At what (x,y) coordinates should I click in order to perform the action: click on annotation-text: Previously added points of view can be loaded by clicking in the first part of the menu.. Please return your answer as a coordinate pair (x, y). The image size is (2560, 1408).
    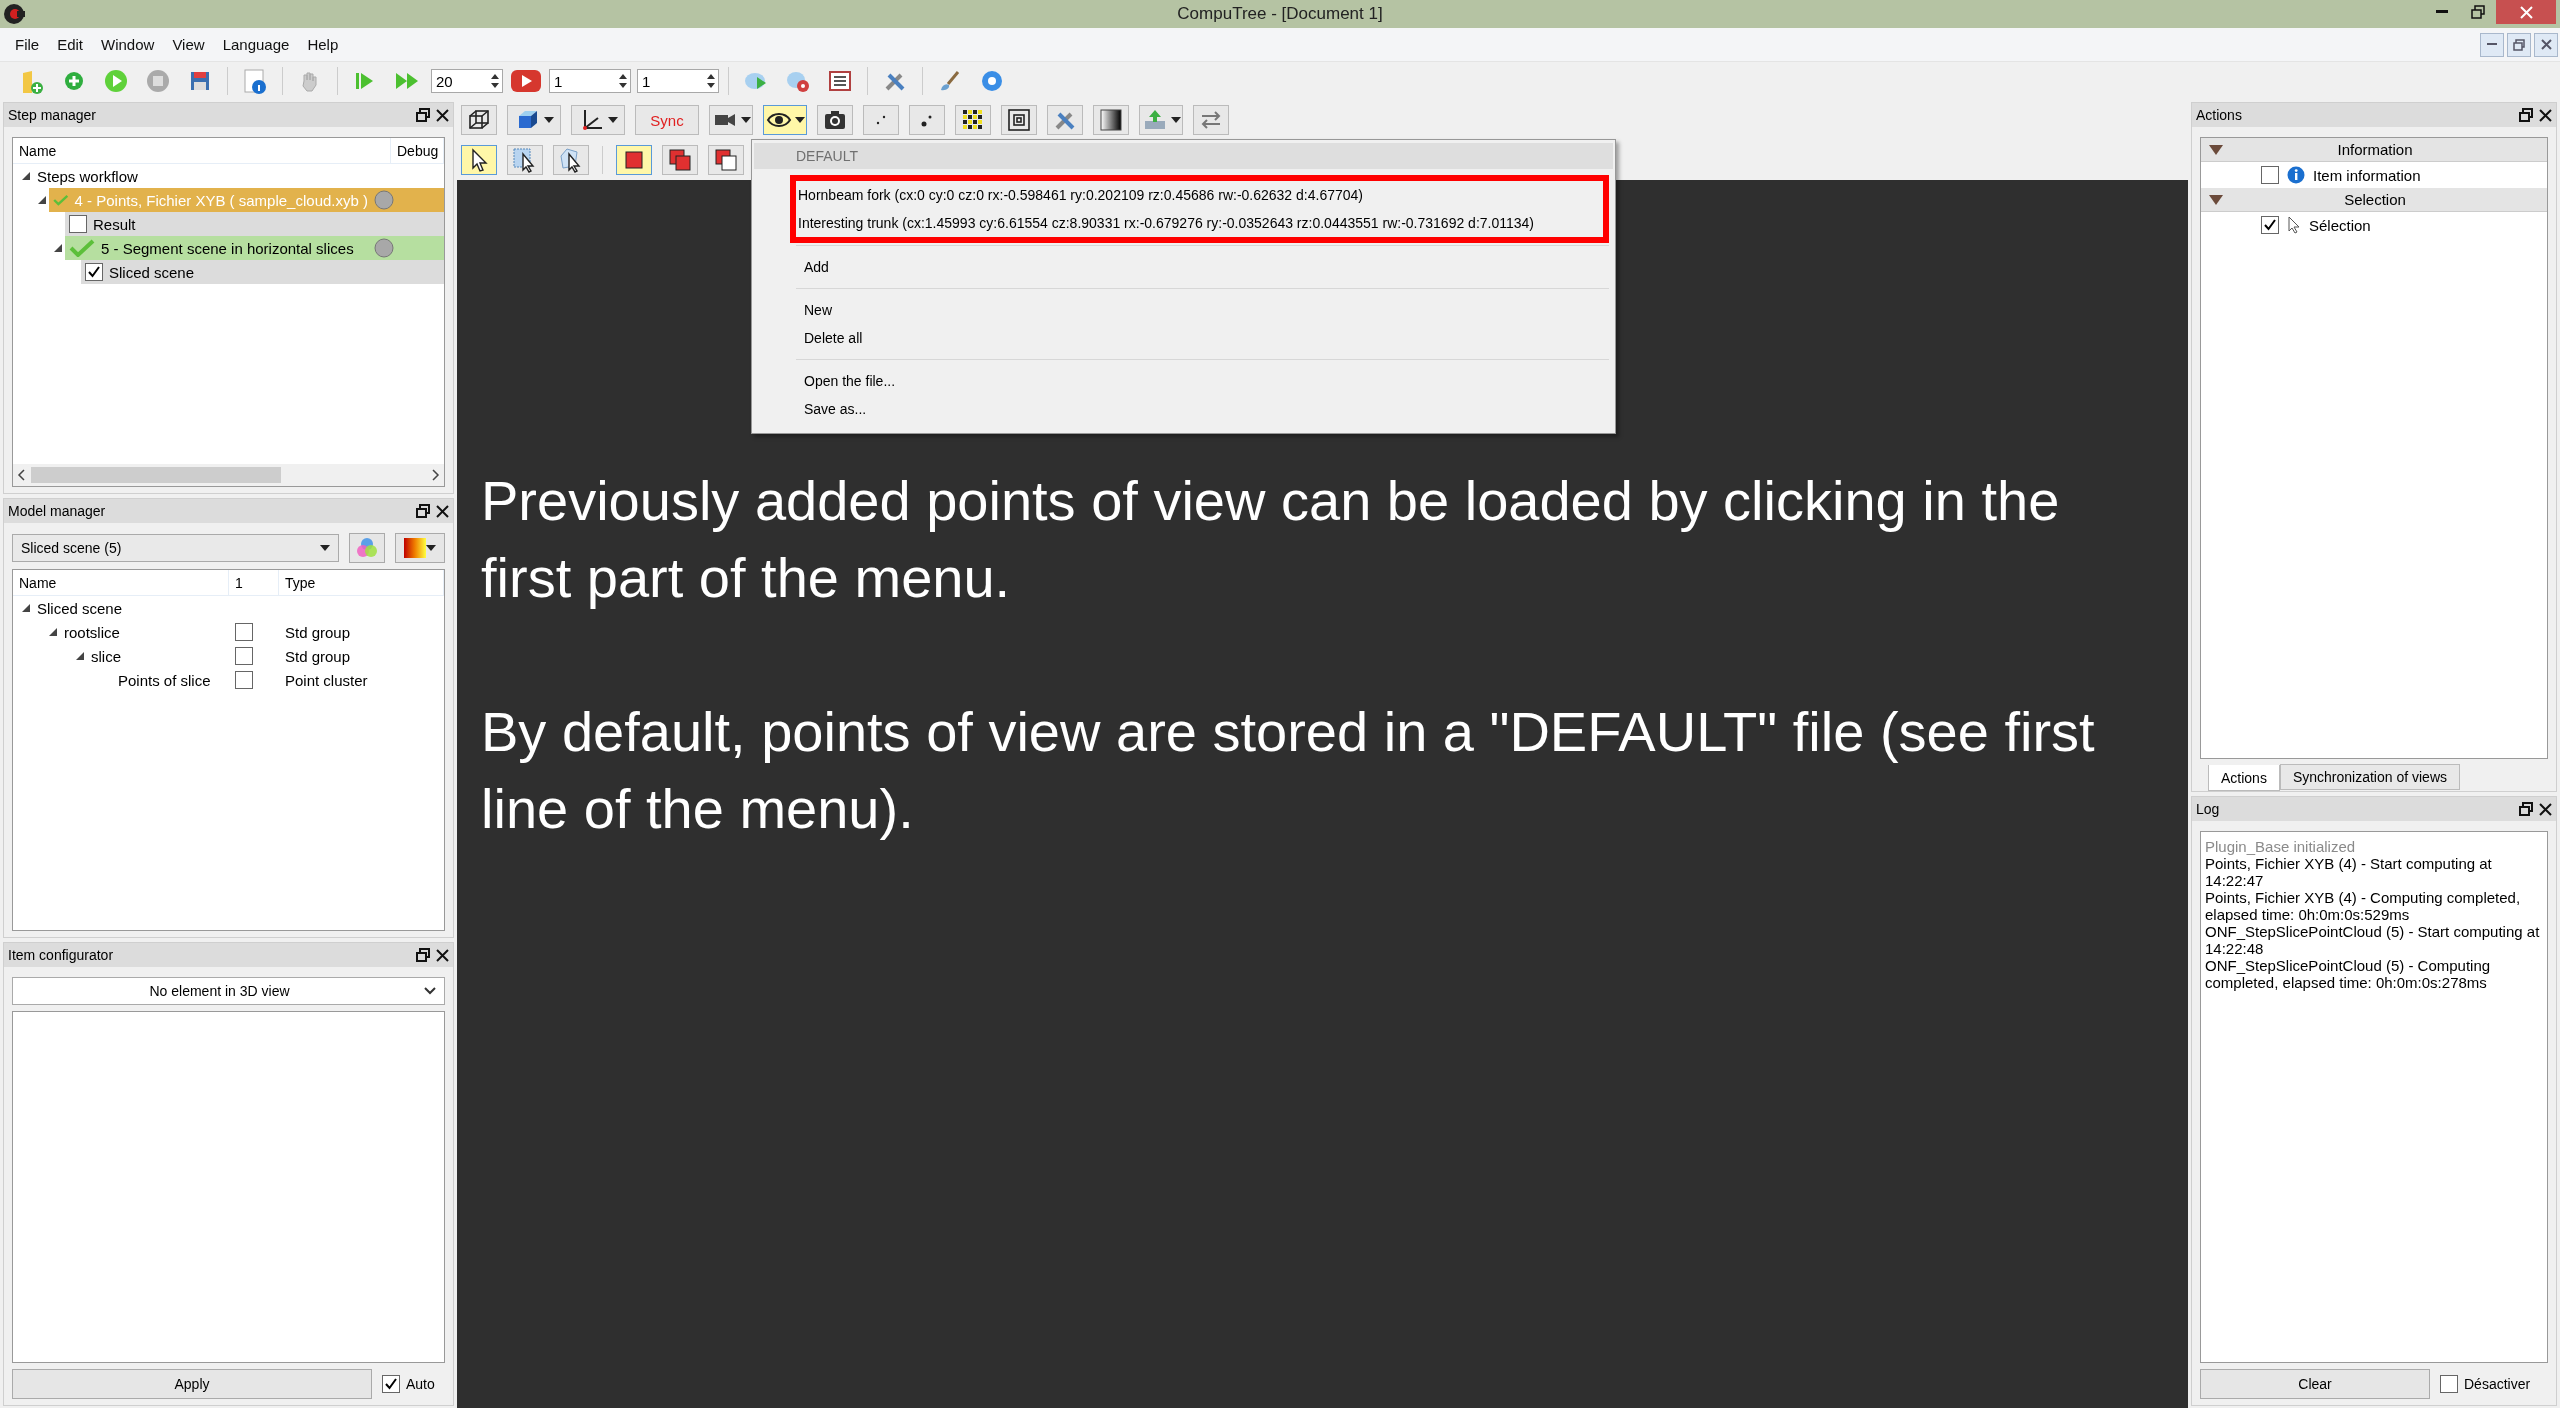
    Looking at the image, I should click on (1271, 539).